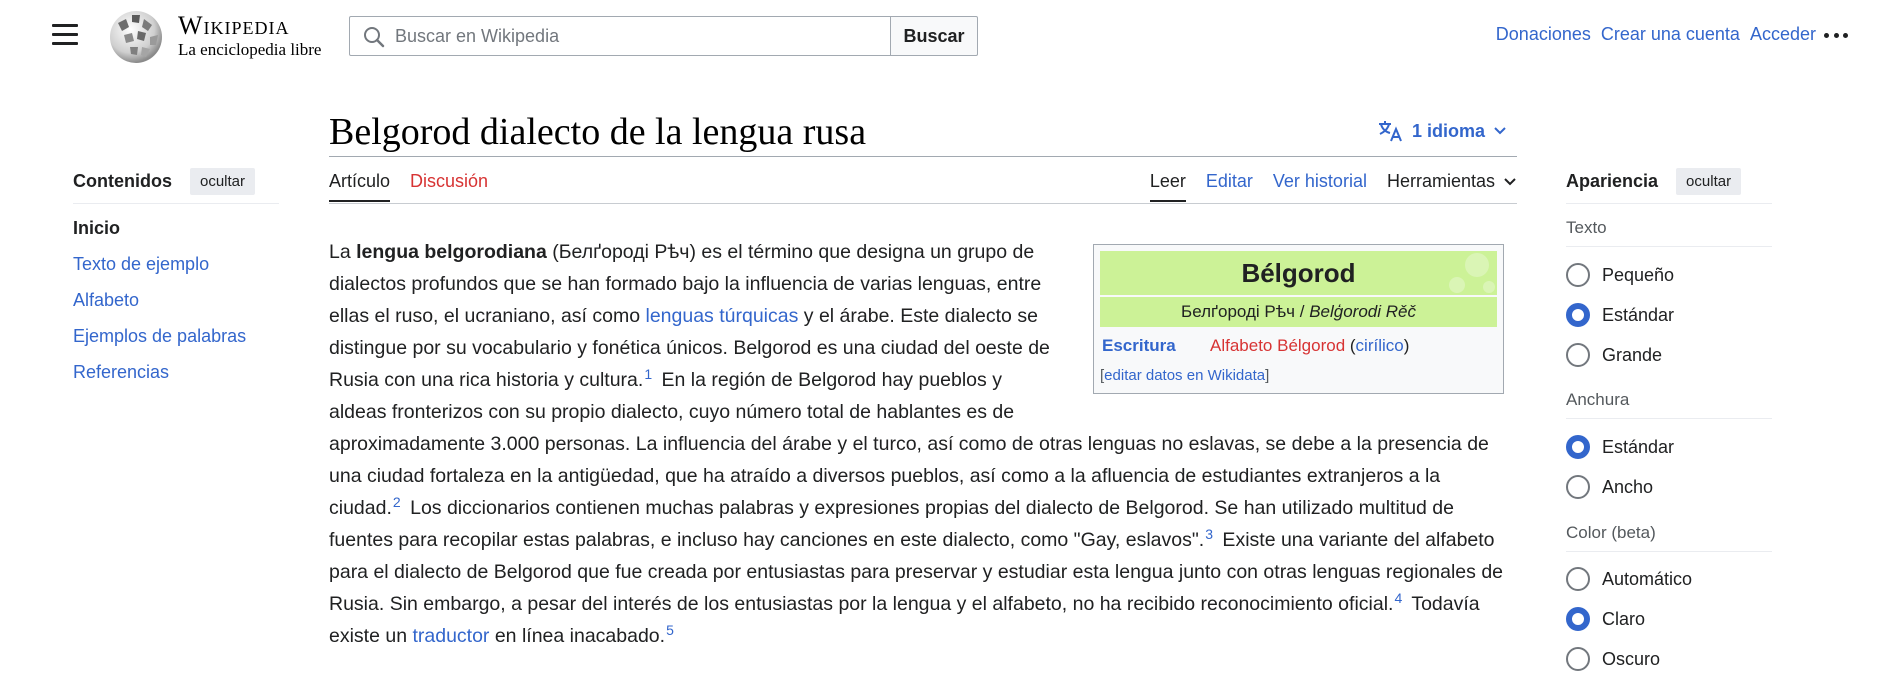 The image size is (1878, 679). Describe the element at coordinates (934, 36) in the screenshot. I see `search-button: Buscar` at that location.